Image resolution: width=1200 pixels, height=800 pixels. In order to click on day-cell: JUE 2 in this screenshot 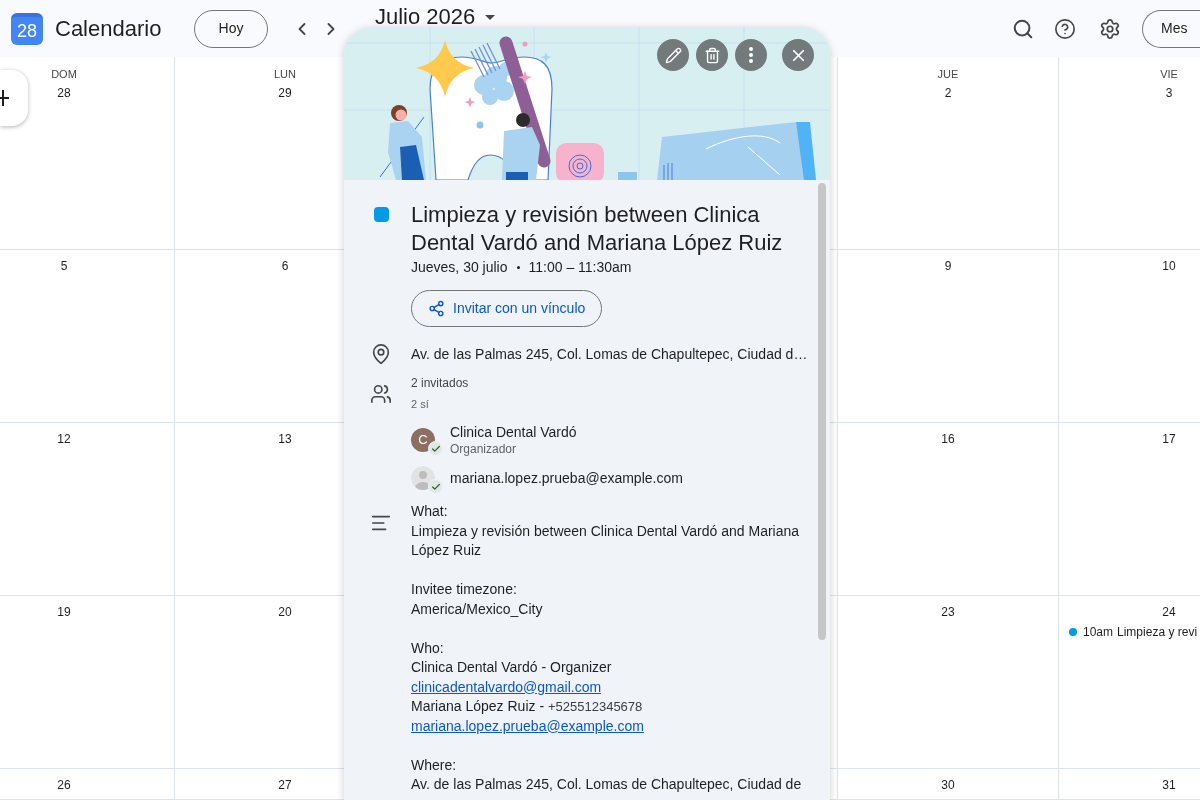, I will do `click(948, 153)`.